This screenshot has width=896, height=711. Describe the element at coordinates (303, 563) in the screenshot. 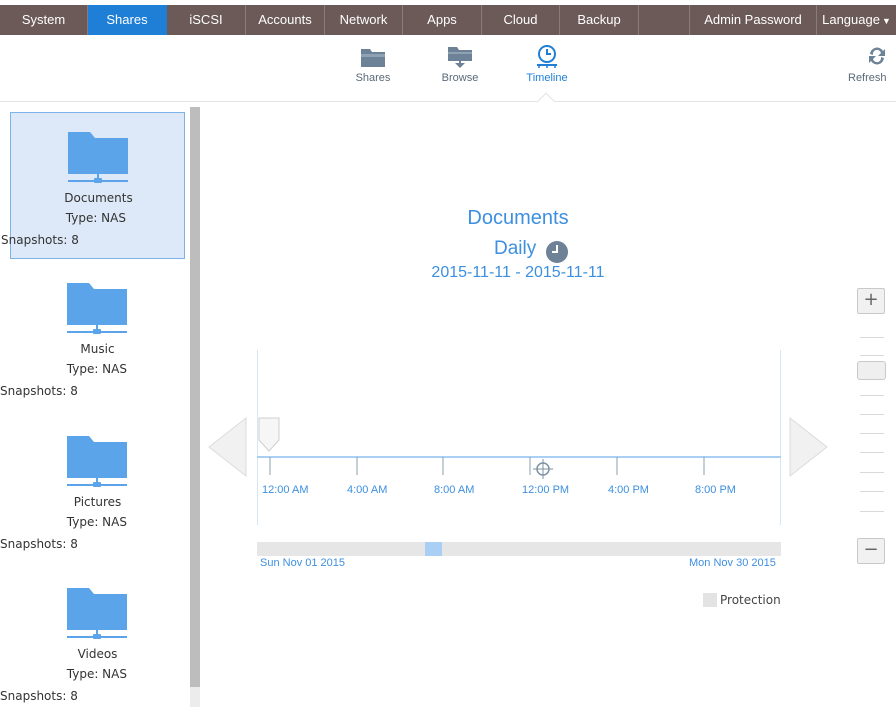

I see `month-start-label: Sun Nov 01 2015` at that location.